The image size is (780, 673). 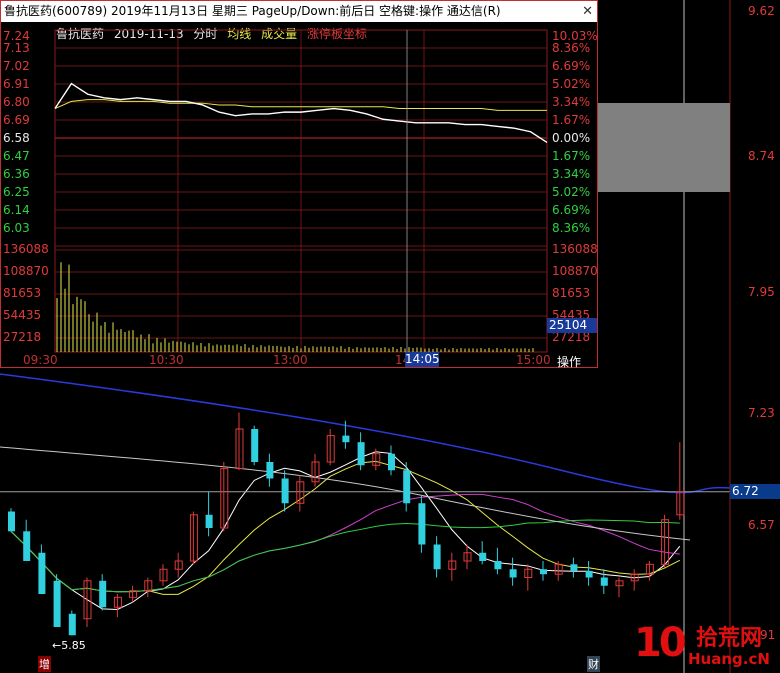 What do you see at coordinates (587, 11) in the screenshot?
I see `close-icon: ✕` at bounding box center [587, 11].